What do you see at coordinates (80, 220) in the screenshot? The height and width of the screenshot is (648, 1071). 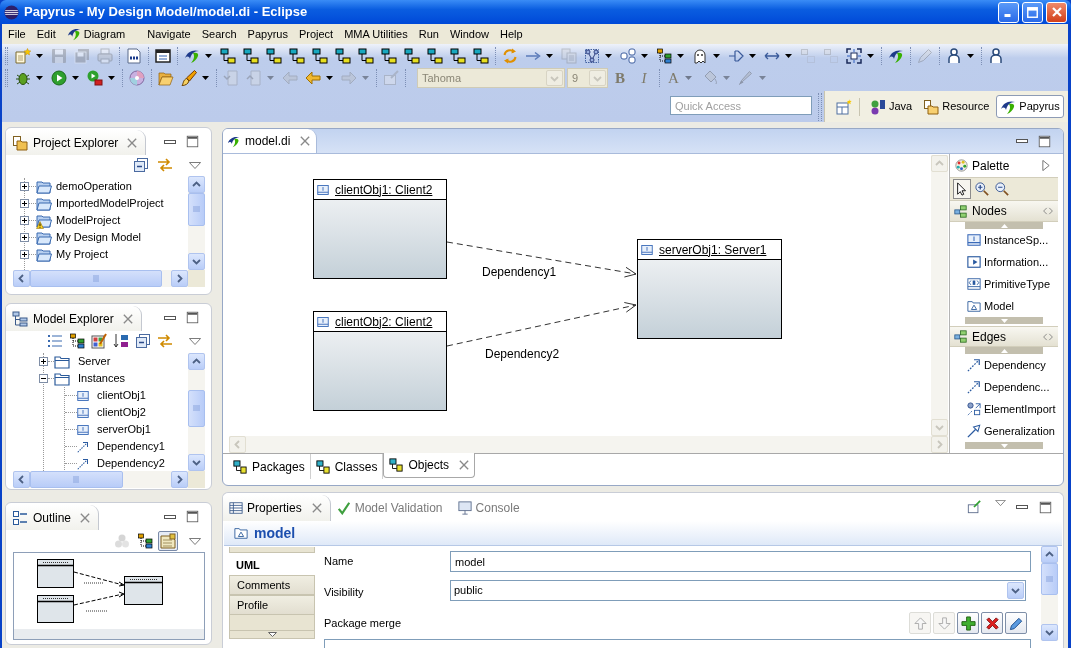 I see `tree-item: ModelProject` at bounding box center [80, 220].